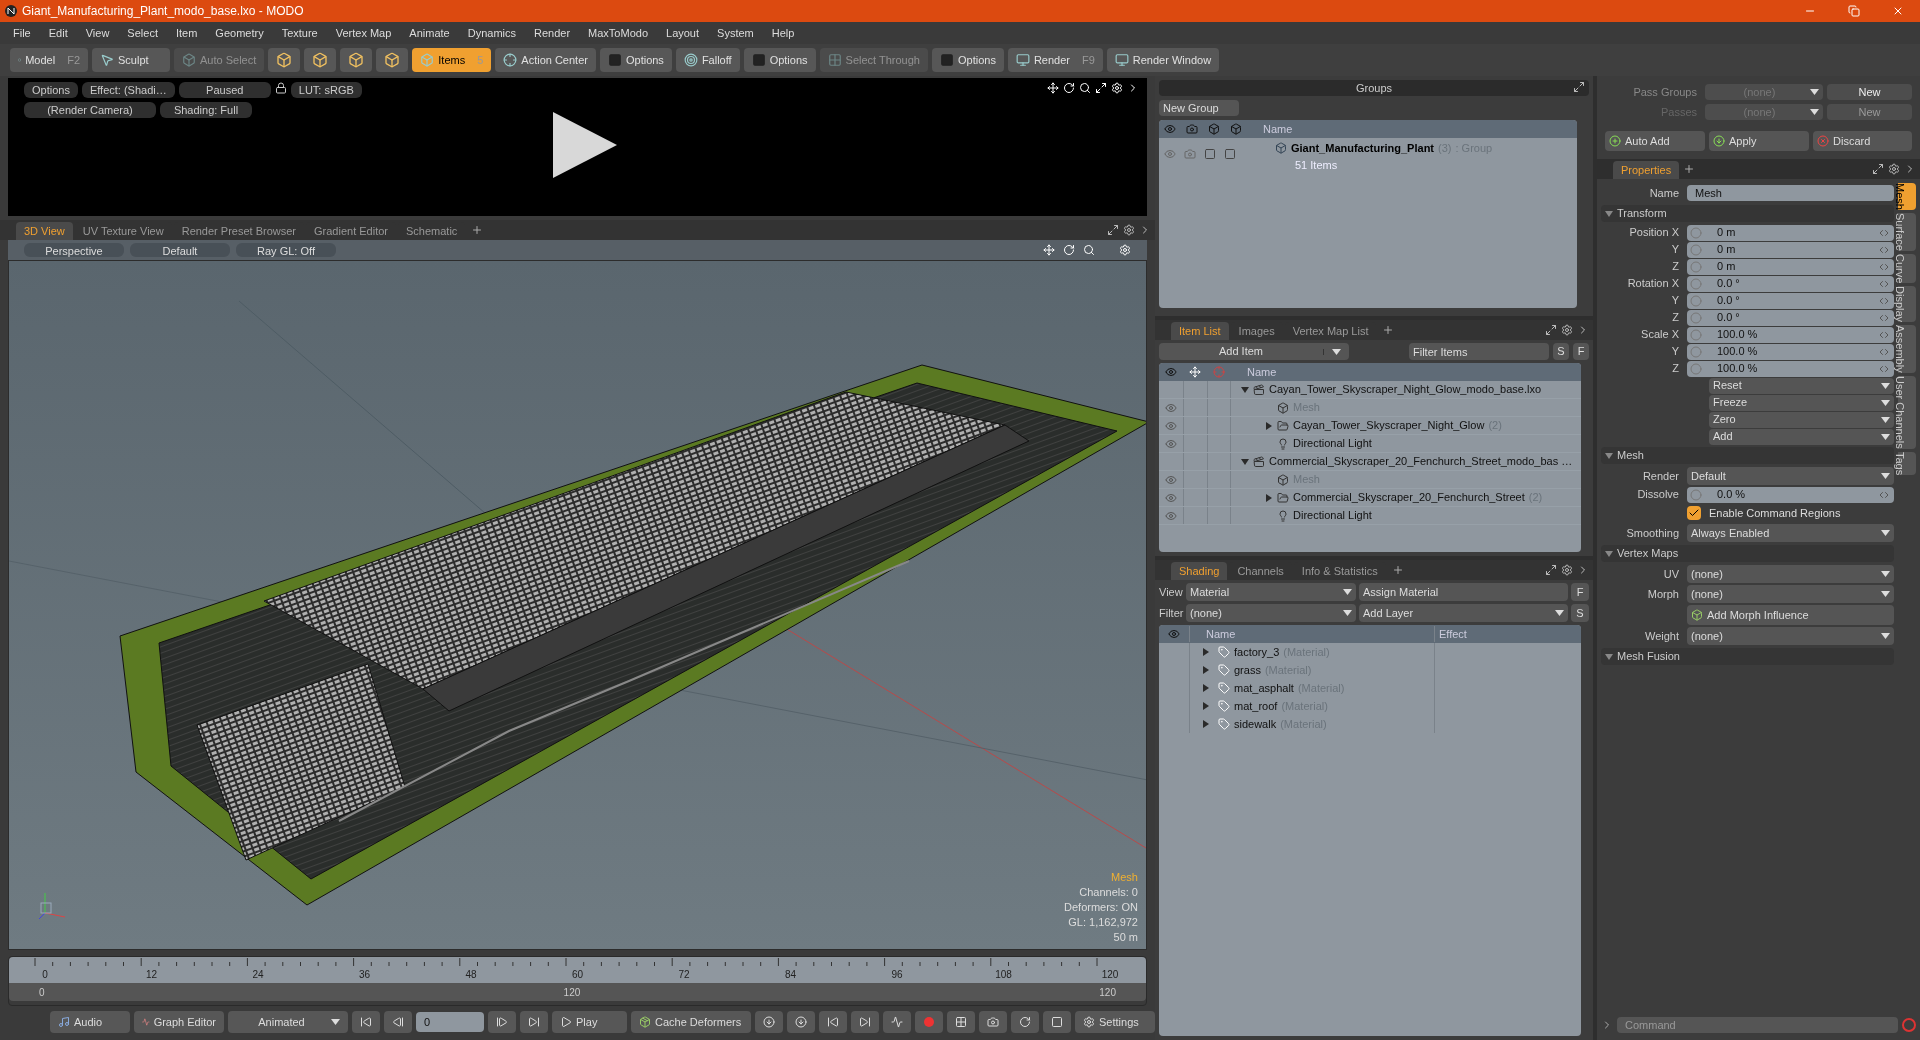  I want to click on assign-material-button: Assign Material, so click(1463, 592).